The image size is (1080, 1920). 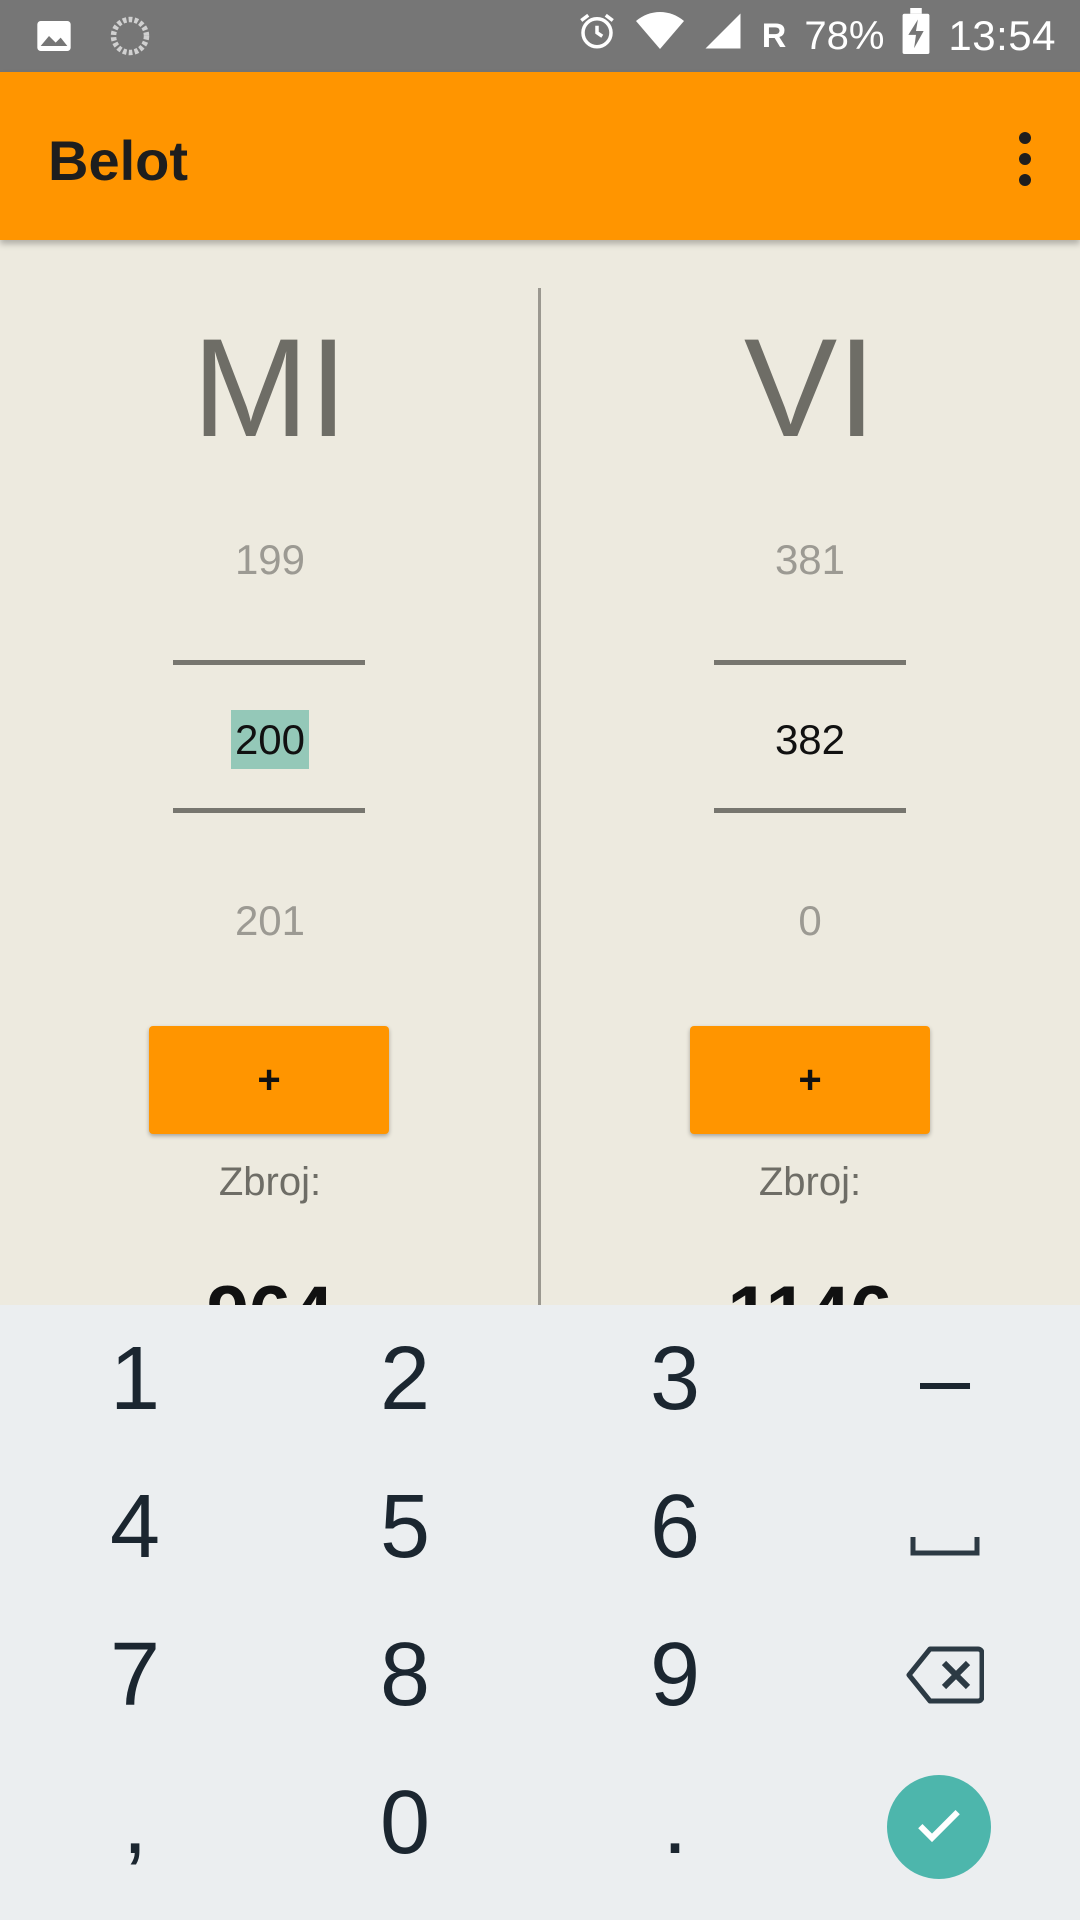 I want to click on picker-next-value: 201, so click(x=270, y=921).